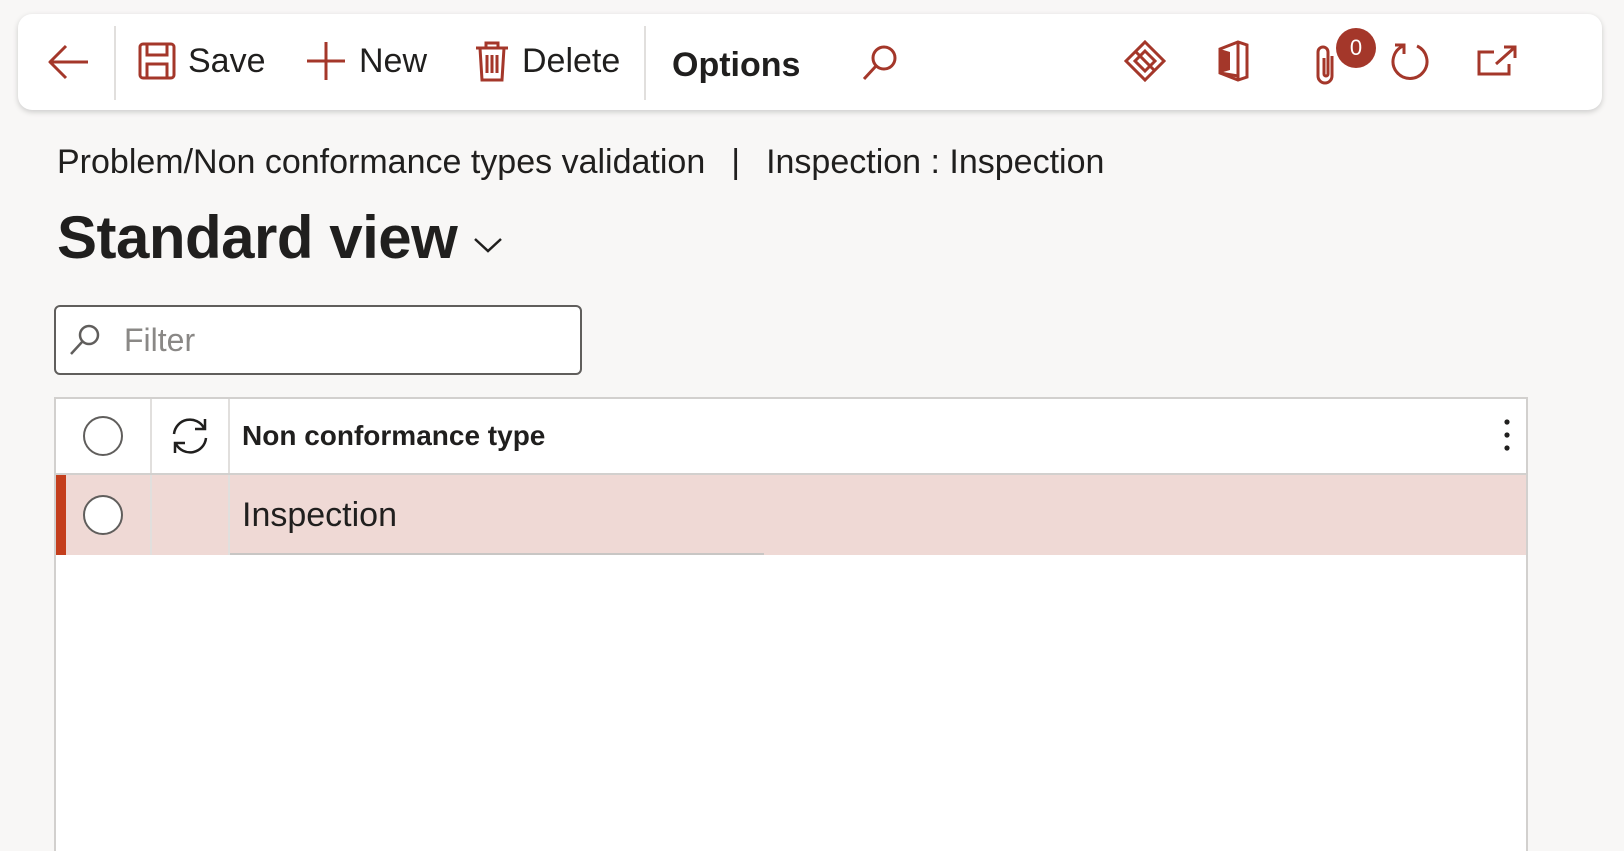 The height and width of the screenshot is (851, 1624). What do you see at coordinates (1325, 65) in the screenshot?
I see `paperclip-icon` at bounding box center [1325, 65].